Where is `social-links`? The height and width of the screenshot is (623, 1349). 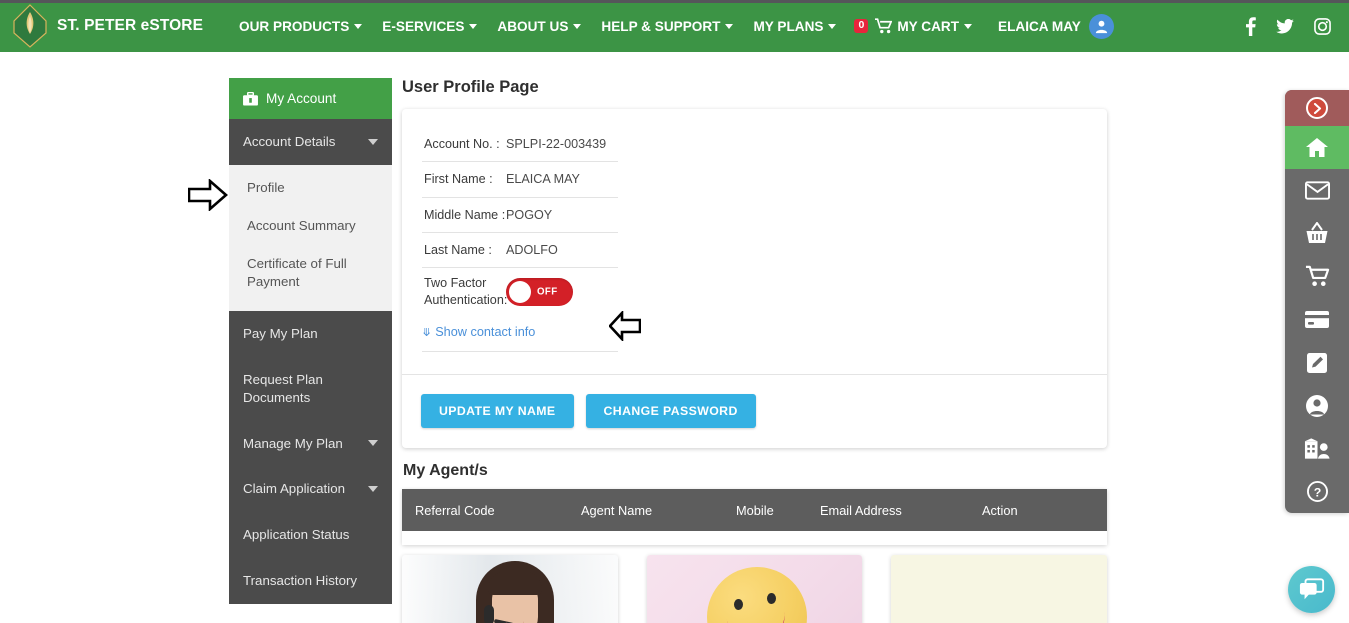 social-links is located at coordinates (1288, 26).